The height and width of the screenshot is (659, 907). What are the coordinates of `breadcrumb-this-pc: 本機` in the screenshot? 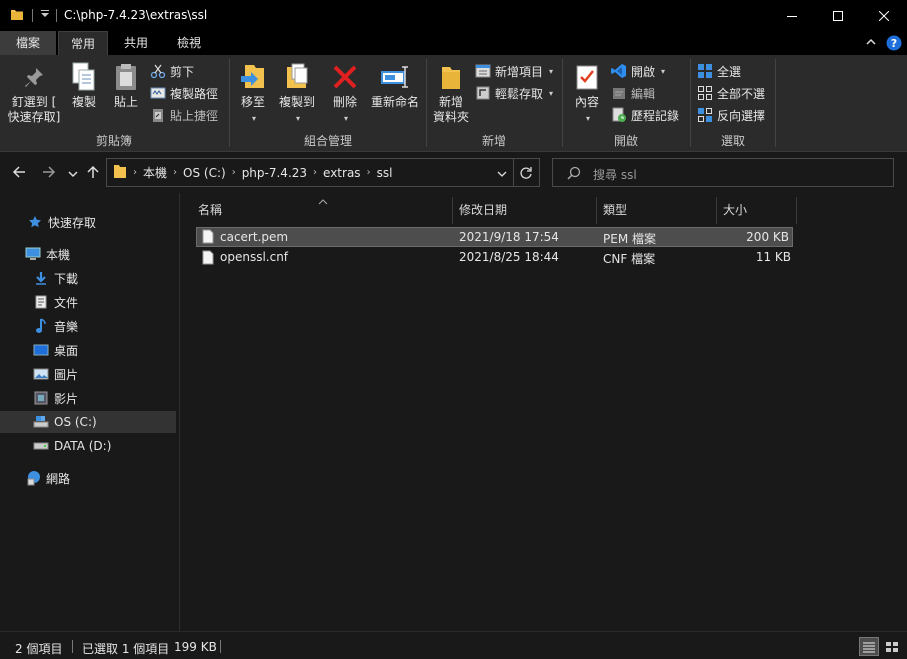 It's located at (155, 172).